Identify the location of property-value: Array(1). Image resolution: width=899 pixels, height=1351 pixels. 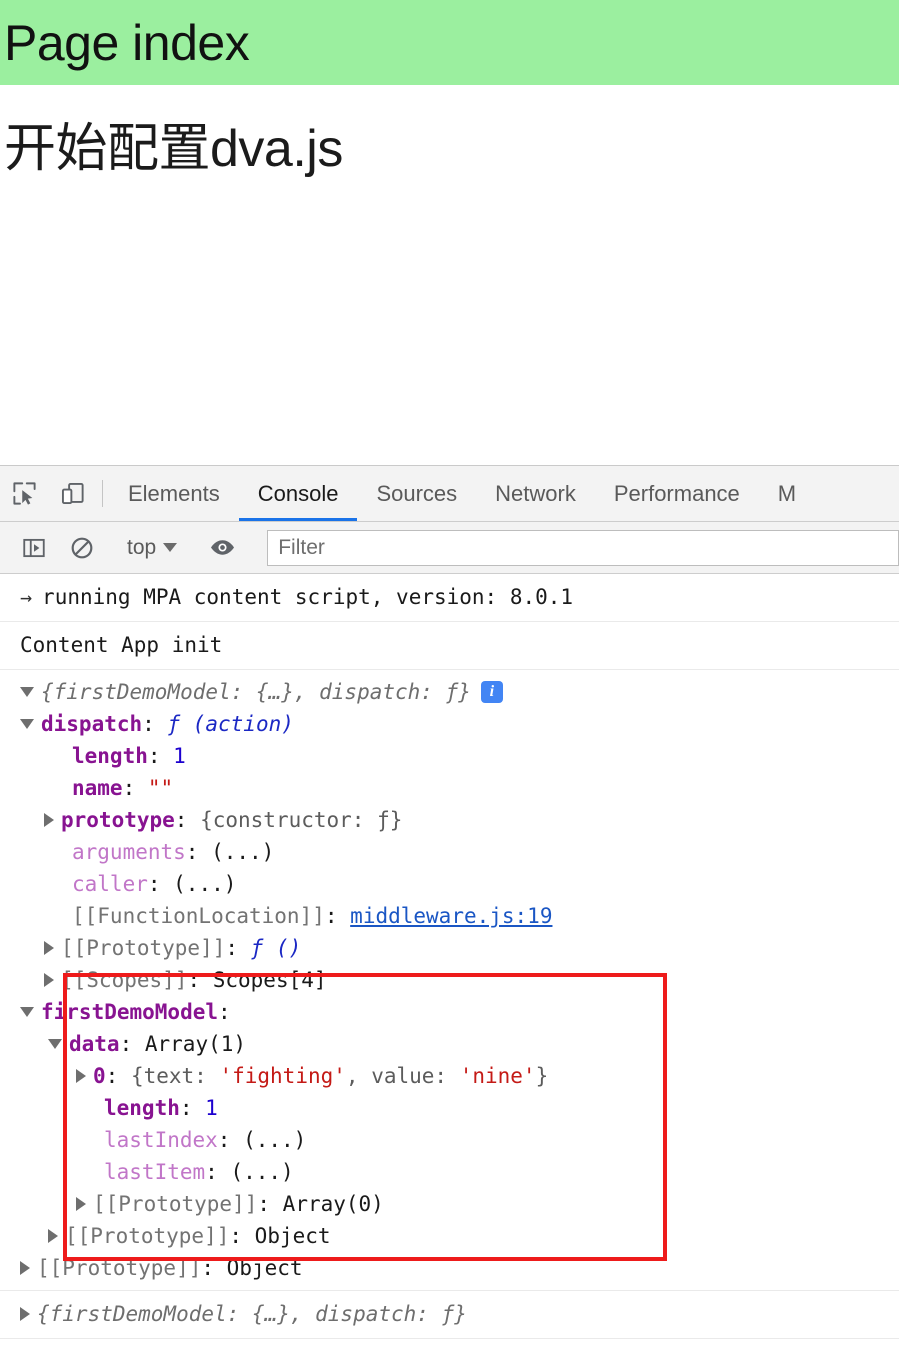
(195, 1044).